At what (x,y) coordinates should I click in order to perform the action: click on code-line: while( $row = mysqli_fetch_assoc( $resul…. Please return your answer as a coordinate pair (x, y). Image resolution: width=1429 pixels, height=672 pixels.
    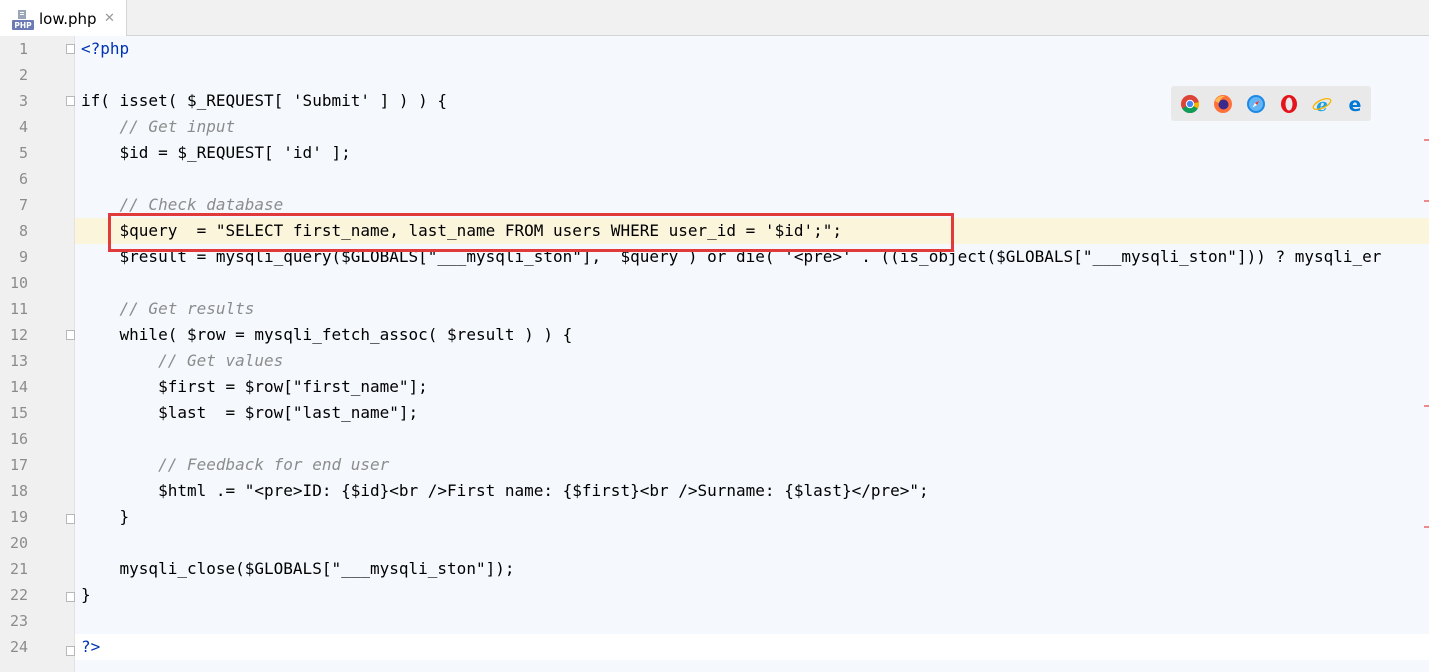
    Looking at the image, I should click on (752, 335).